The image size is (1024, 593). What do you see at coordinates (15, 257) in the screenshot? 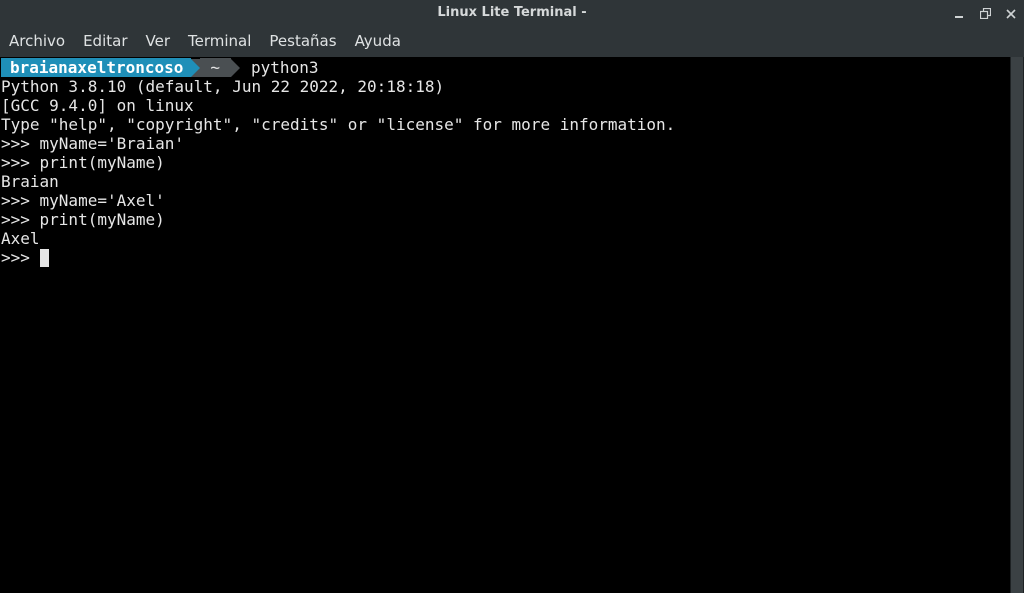
I see `python-prompt: >>>` at bounding box center [15, 257].